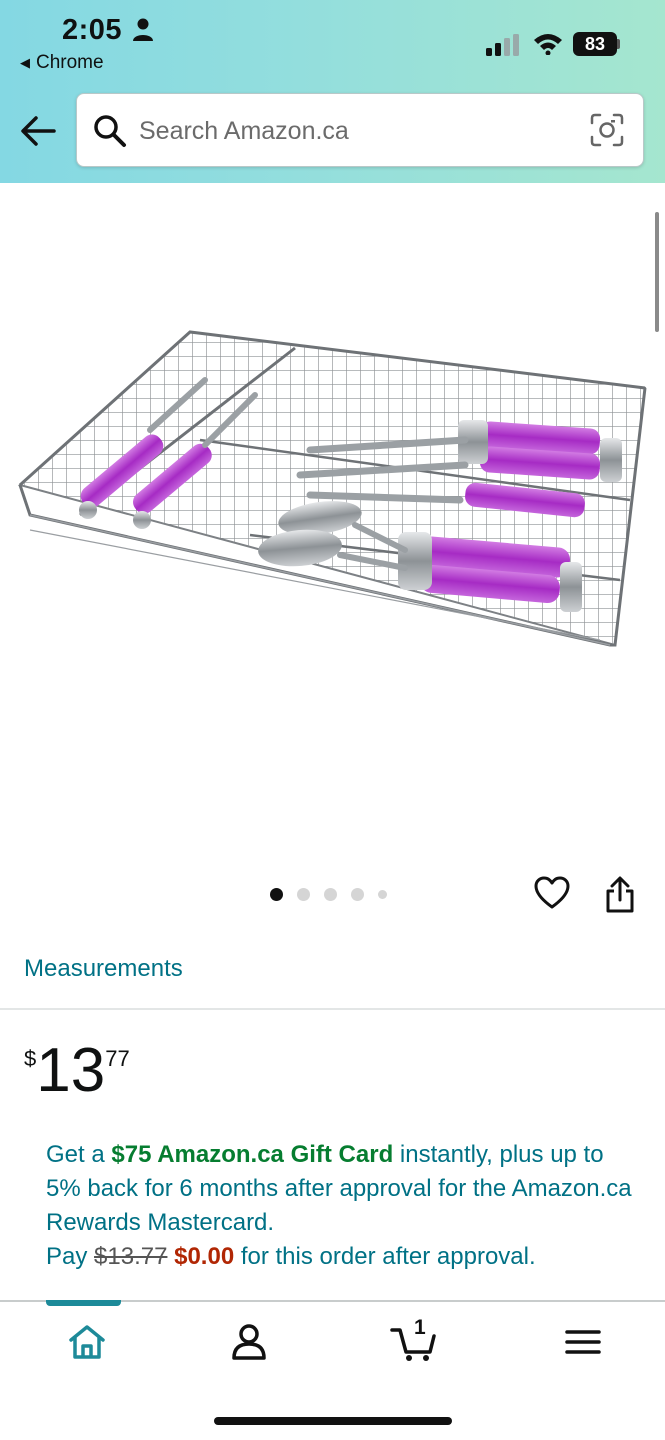  Describe the element at coordinates (385, 1256) in the screenshot. I see `promo-pay-suffix: for this order after approval.` at that location.